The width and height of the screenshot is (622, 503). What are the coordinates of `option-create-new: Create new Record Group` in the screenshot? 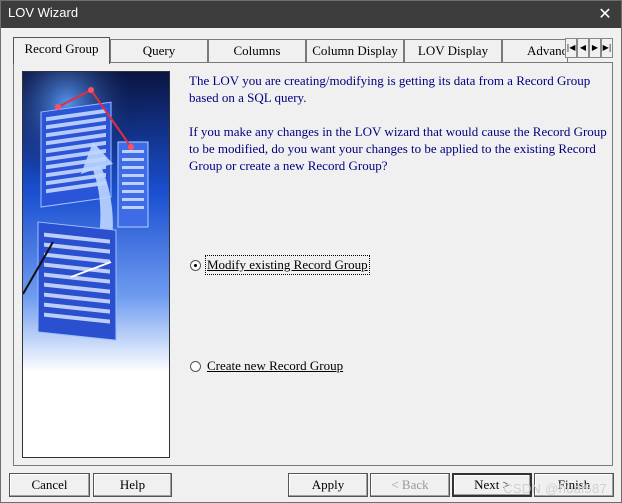 It's located at (266, 366).